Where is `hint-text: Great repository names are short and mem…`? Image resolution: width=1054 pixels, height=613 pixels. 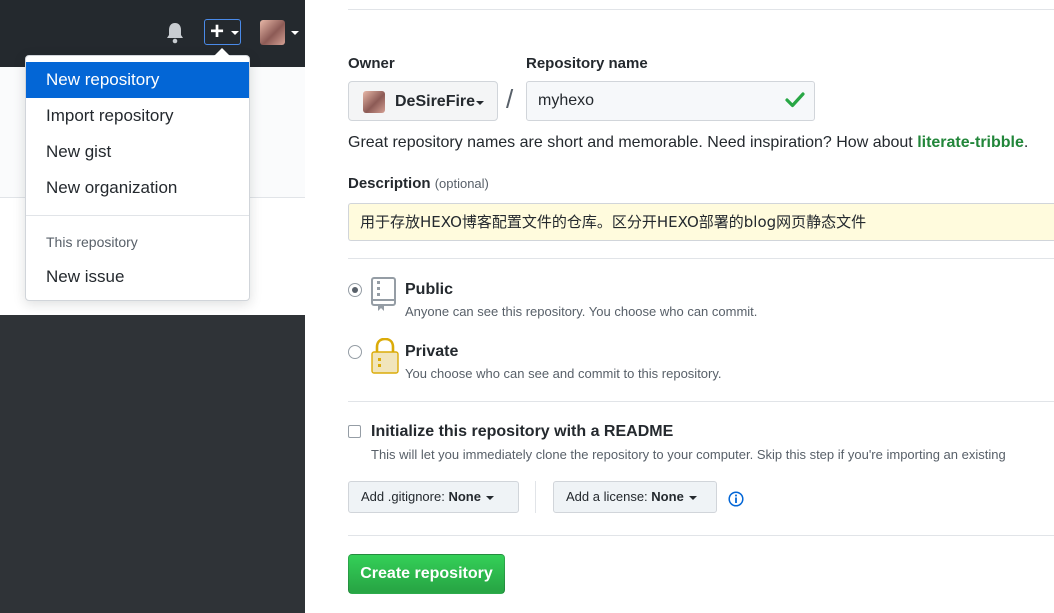
hint-text: Great repository names are short and mem… is located at coordinates (633, 142).